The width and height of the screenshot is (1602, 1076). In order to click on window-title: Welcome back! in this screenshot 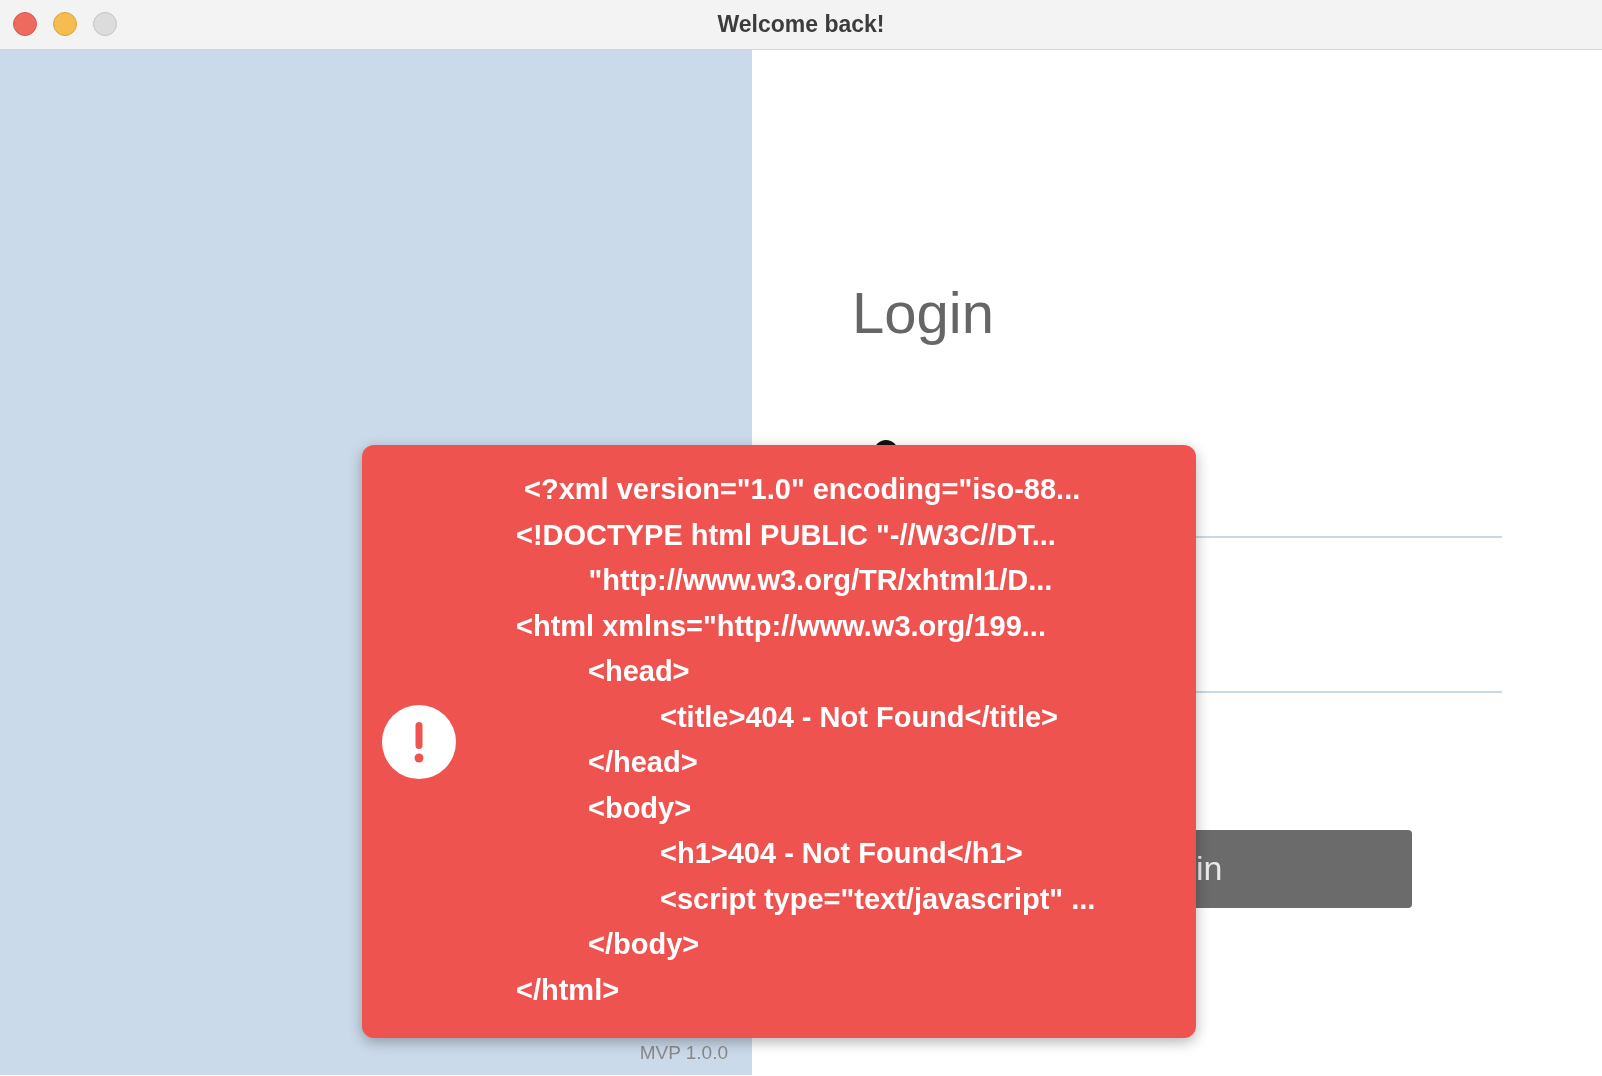, I will do `click(801, 25)`.